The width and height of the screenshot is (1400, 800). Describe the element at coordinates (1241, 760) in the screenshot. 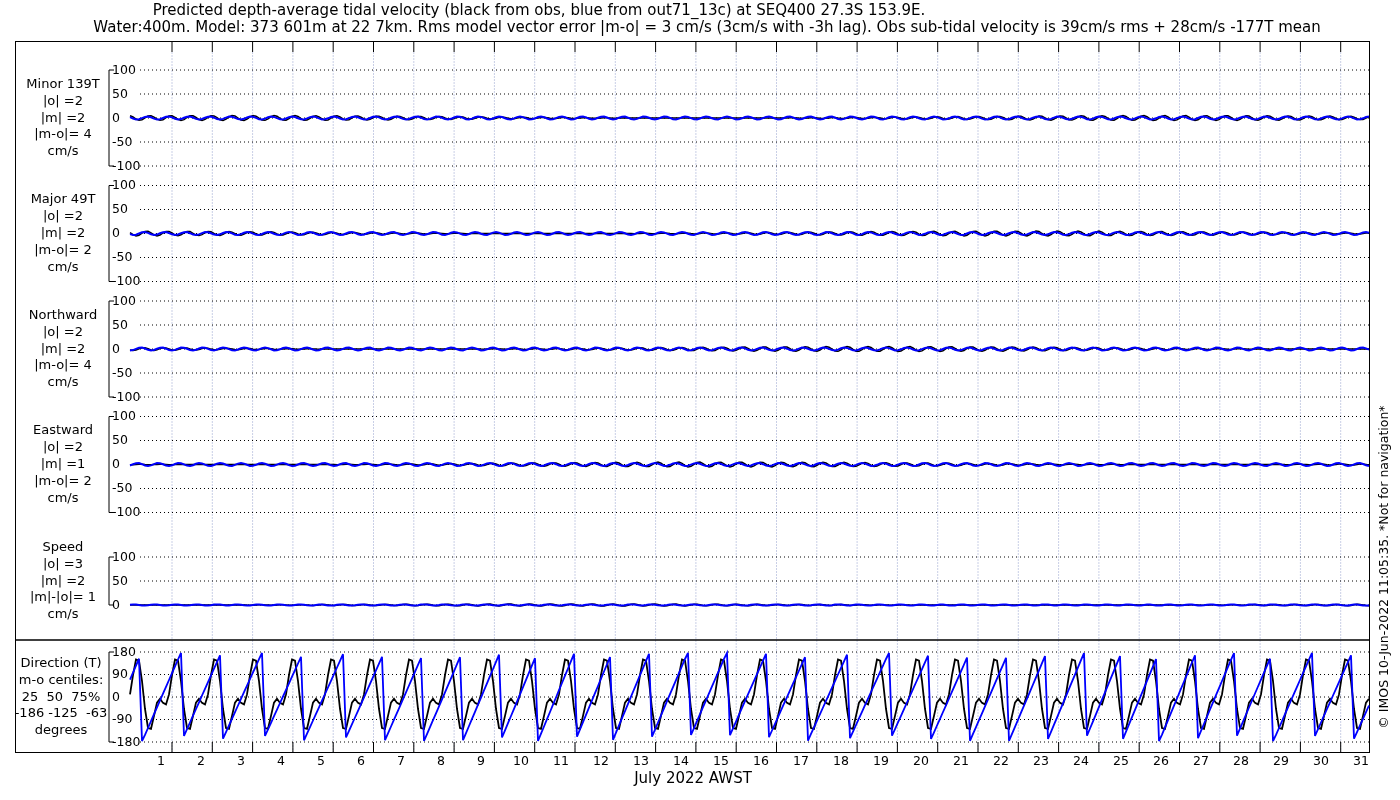

I see `x-tick-label: 28` at that location.